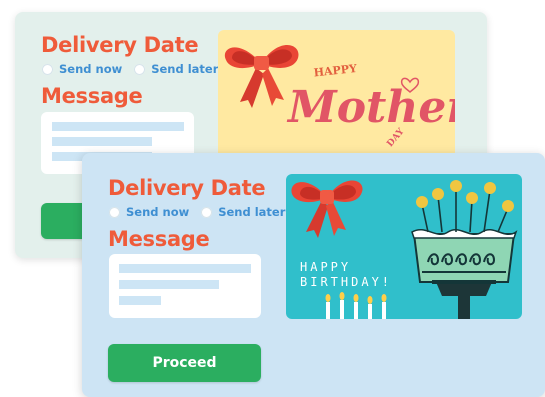 The width and height of the screenshot is (545, 397). I want to click on delivery-options: Send now Send later, so click(203, 212).